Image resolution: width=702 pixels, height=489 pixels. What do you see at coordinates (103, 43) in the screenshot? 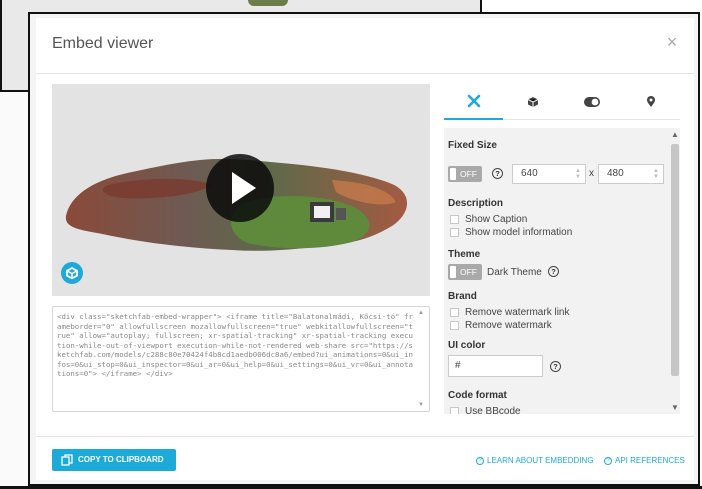
I see `modal-title: Embed viewer` at bounding box center [103, 43].